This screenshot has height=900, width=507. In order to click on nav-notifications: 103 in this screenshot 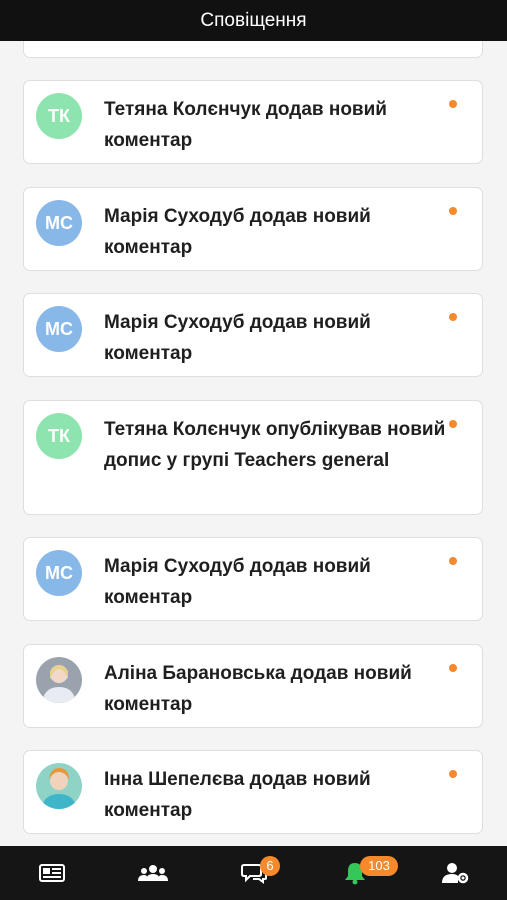, I will do `click(361, 873)`.